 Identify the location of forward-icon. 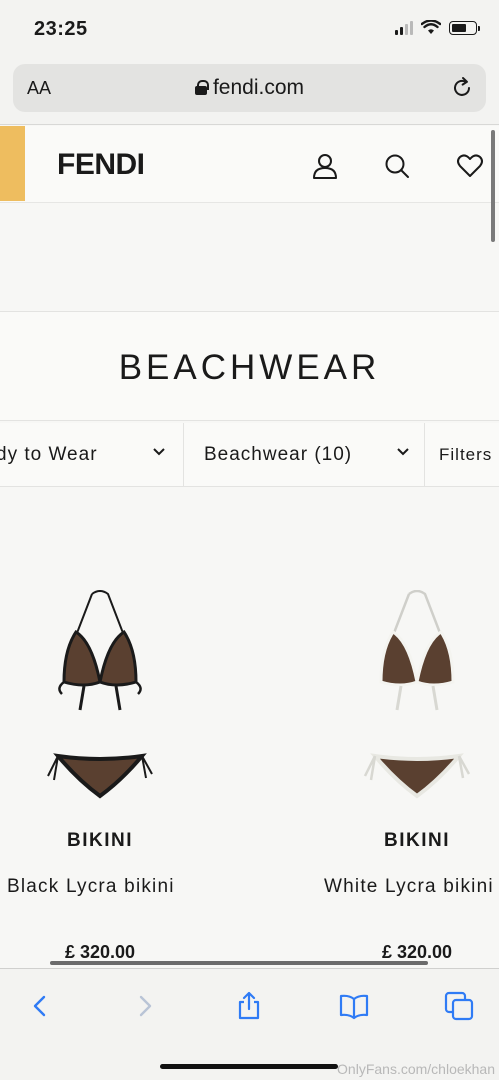
(145, 1006).